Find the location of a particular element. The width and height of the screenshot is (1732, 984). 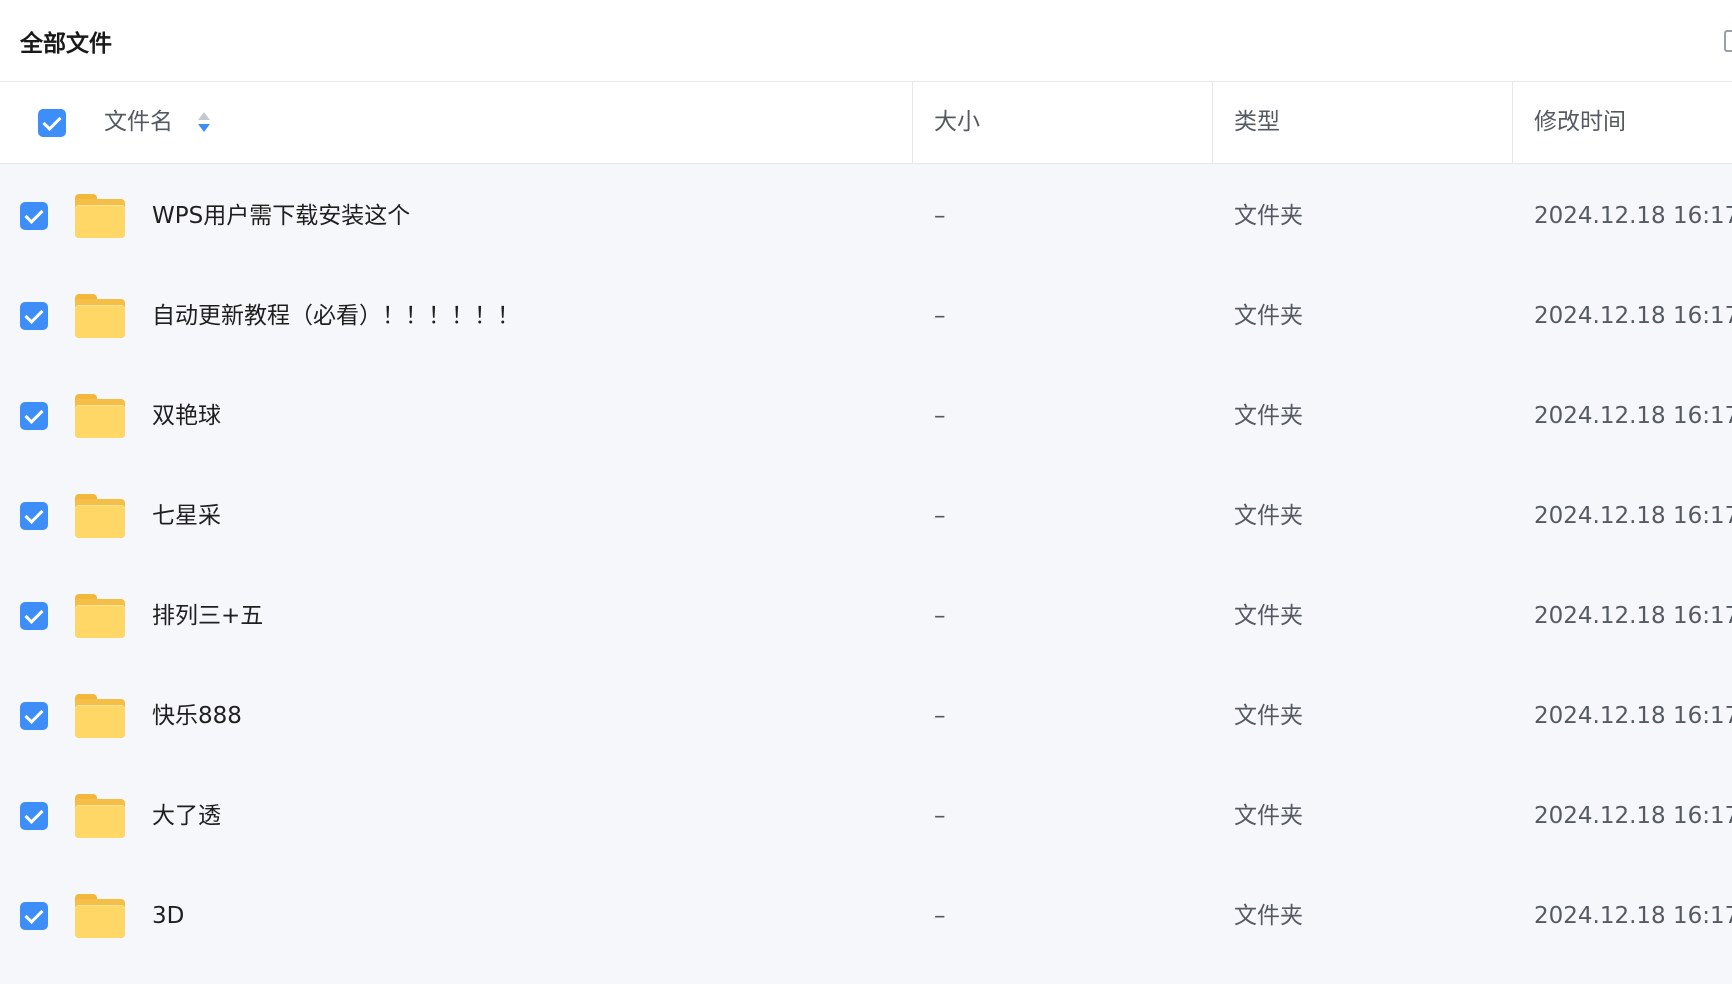

file-name: 排列三+五 is located at coordinates (207, 616).